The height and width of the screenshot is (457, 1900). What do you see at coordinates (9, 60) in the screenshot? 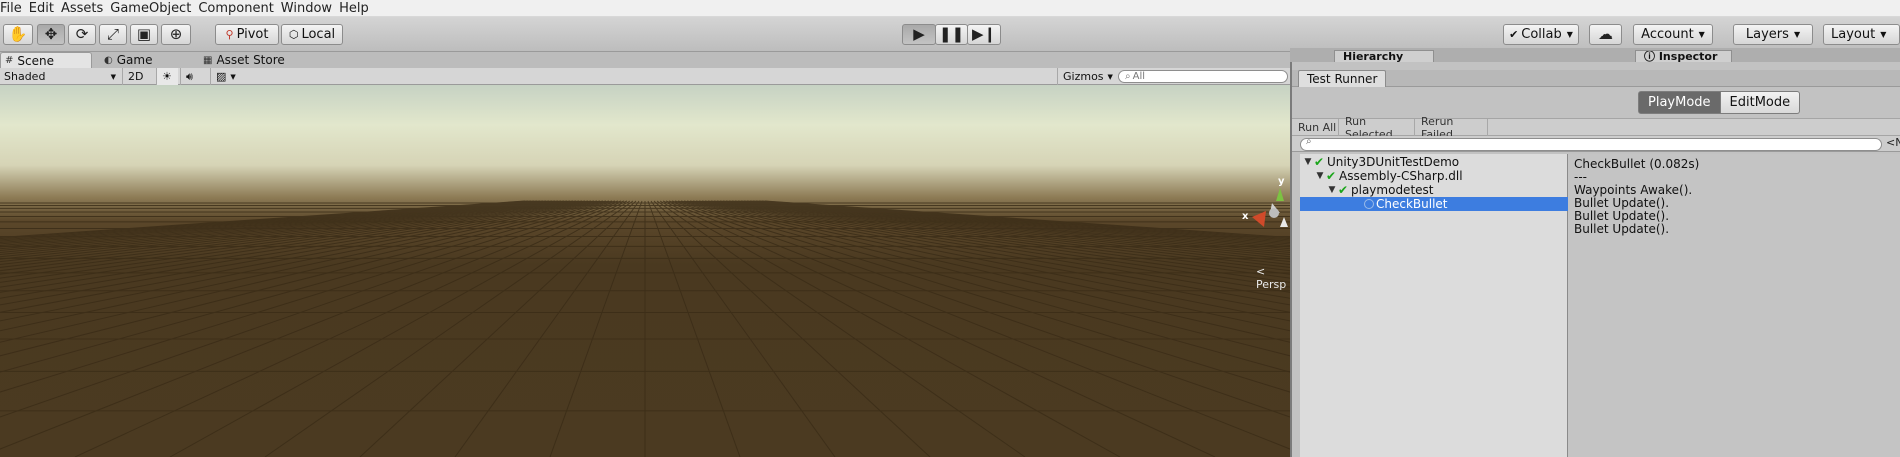
I see `hash-icon: #` at bounding box center [9, 60].